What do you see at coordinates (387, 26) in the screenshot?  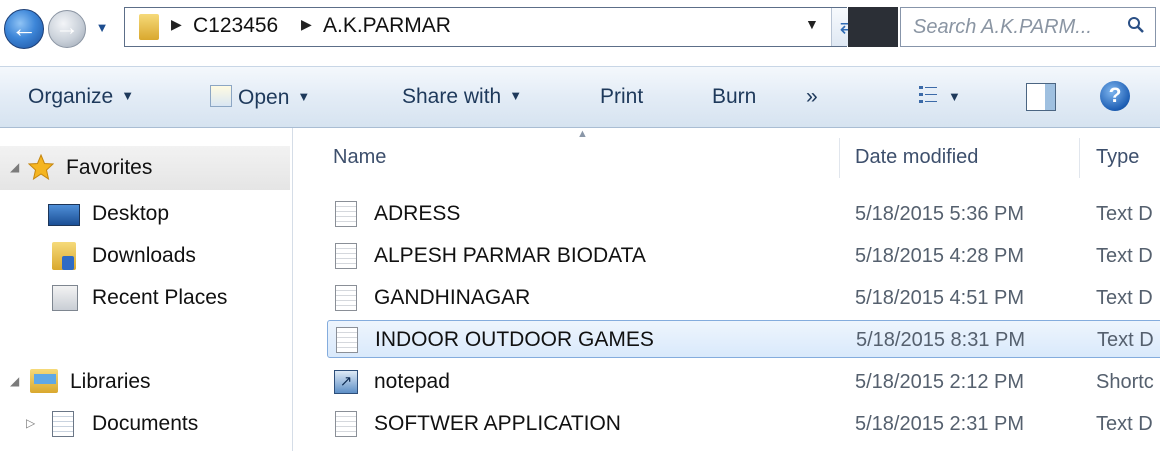 I see `breadcrumb-ak-parmar: A.K.PARMAR` at bounding box center [387, 26].